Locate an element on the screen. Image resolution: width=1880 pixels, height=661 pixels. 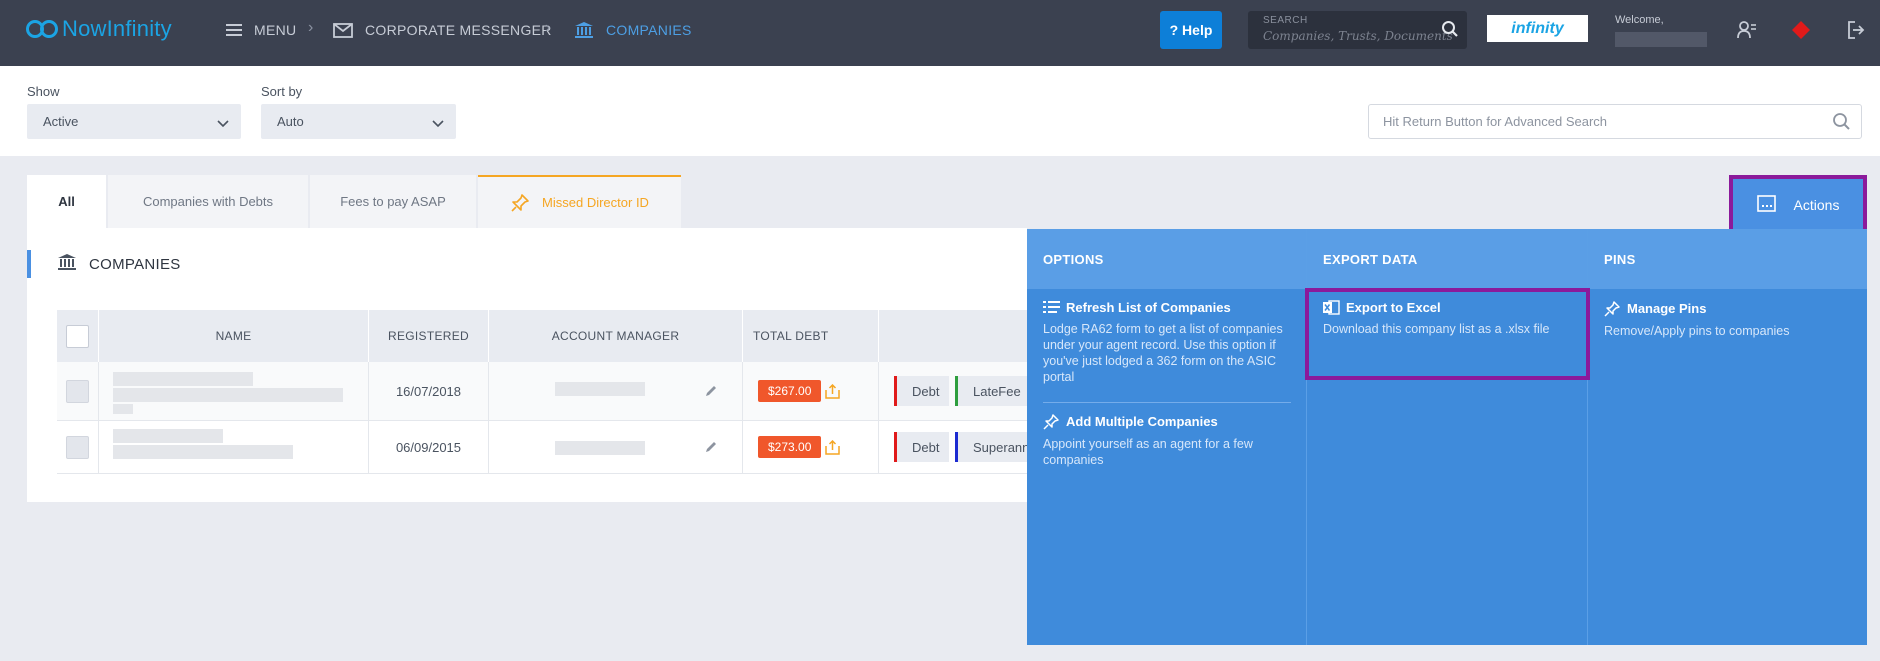
actions-button: Actions is located at coordinates (1798, 204).